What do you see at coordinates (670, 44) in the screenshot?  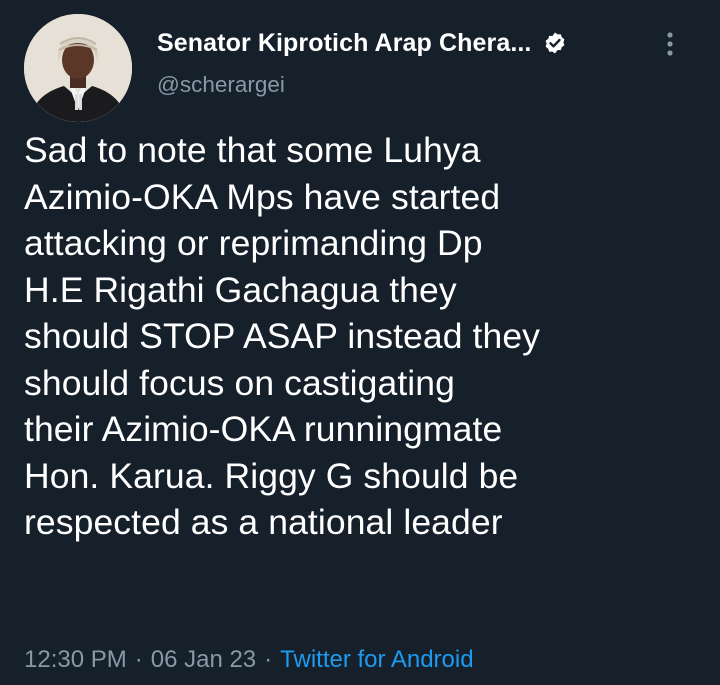 I see `more-options-icon` at bounding box center [670, 44].